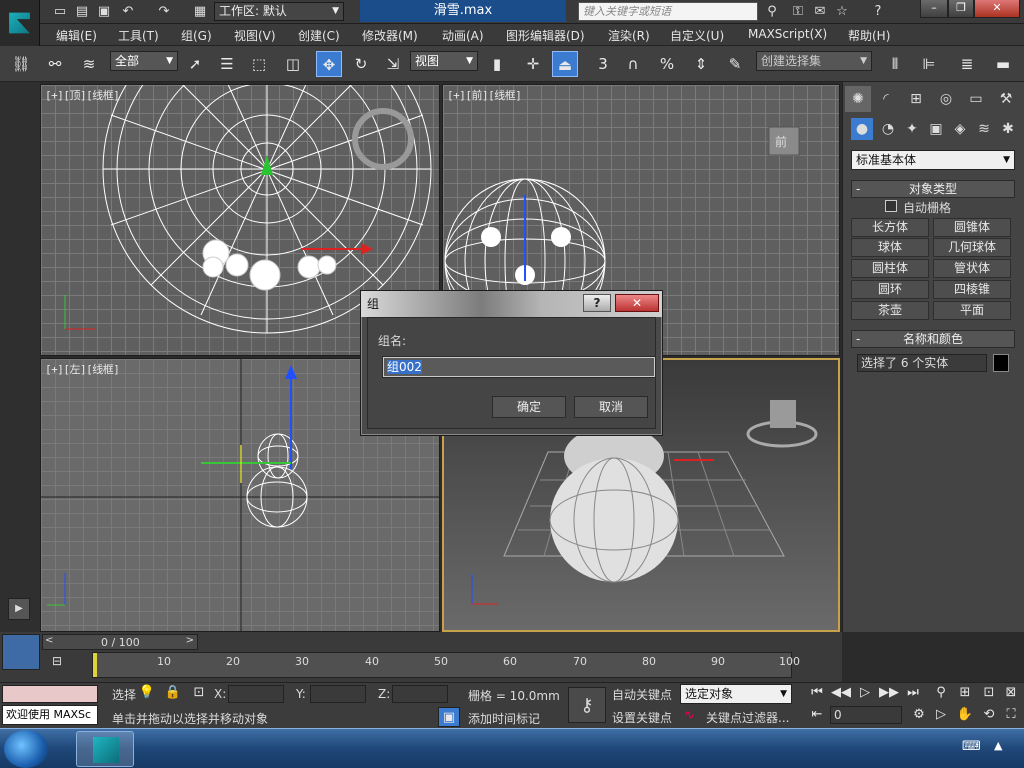 This screenshot has width=1024, height=768. I want to click on category-dropdown: 标准基本体, so click(933, 160).